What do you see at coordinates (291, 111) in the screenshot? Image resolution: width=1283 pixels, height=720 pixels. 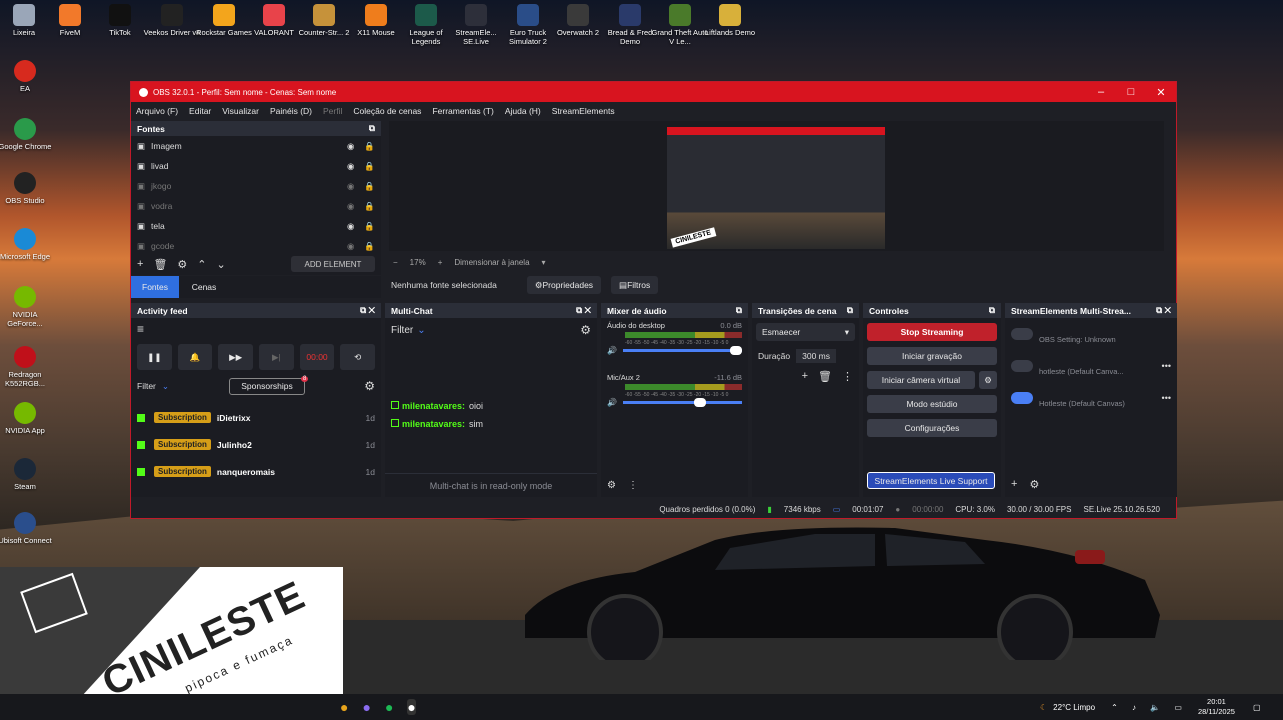 I see `menu-item: Painéis (D)` at bounding box center [291, 111].